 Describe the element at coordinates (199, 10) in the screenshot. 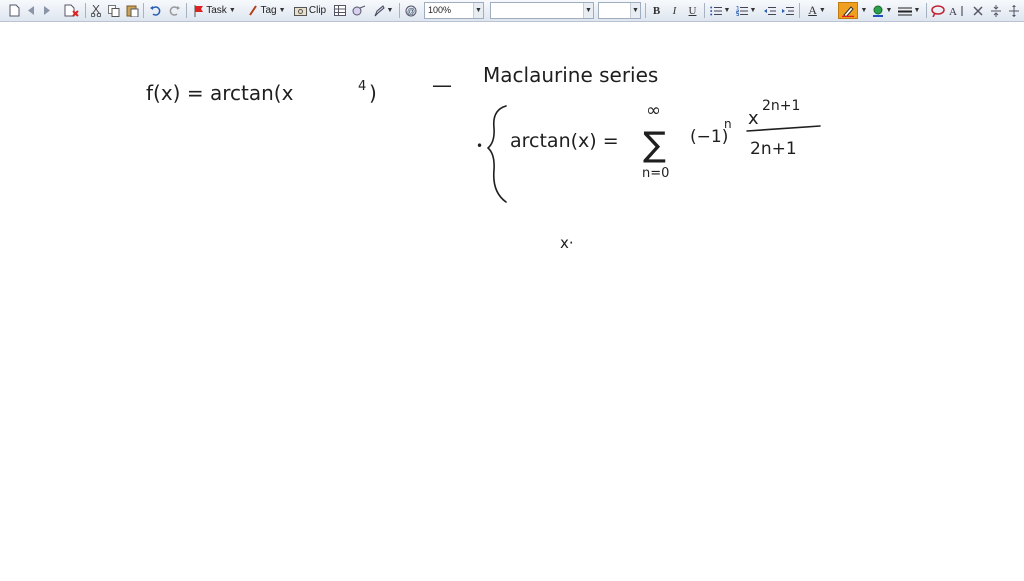

I see `flag-icon` at that location.